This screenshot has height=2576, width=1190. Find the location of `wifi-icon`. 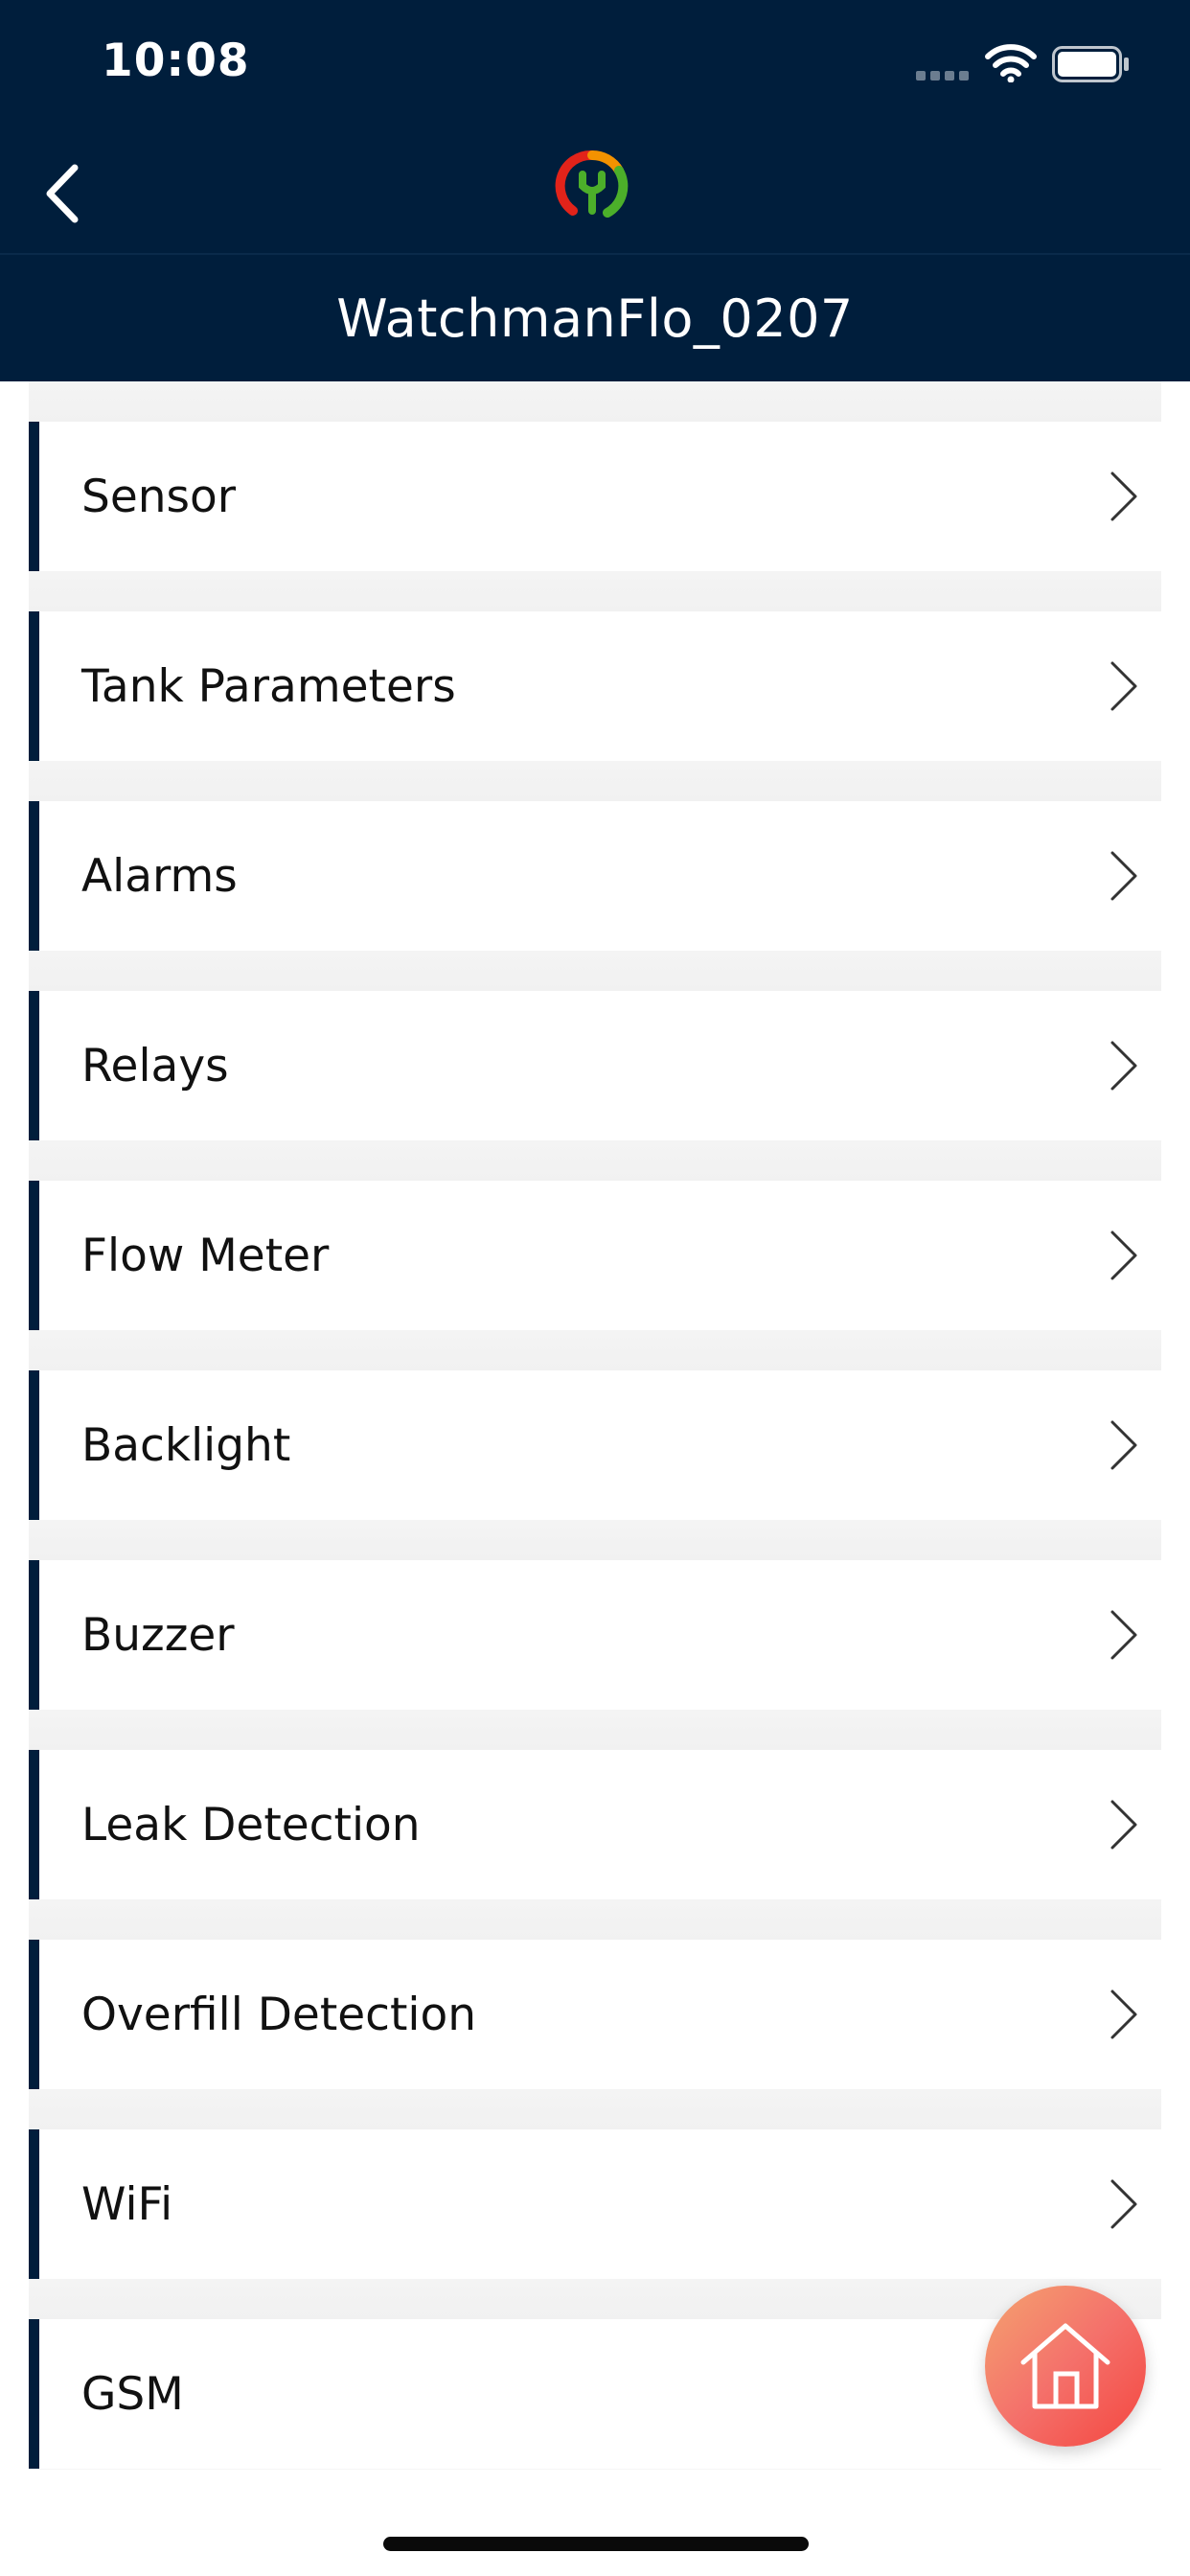

wifi-icon is located at coordinates (1011, 63).